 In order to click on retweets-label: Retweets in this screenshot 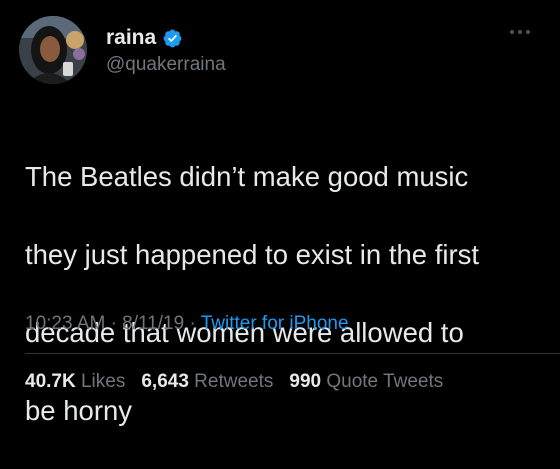, I will do `click(234, 381)`.